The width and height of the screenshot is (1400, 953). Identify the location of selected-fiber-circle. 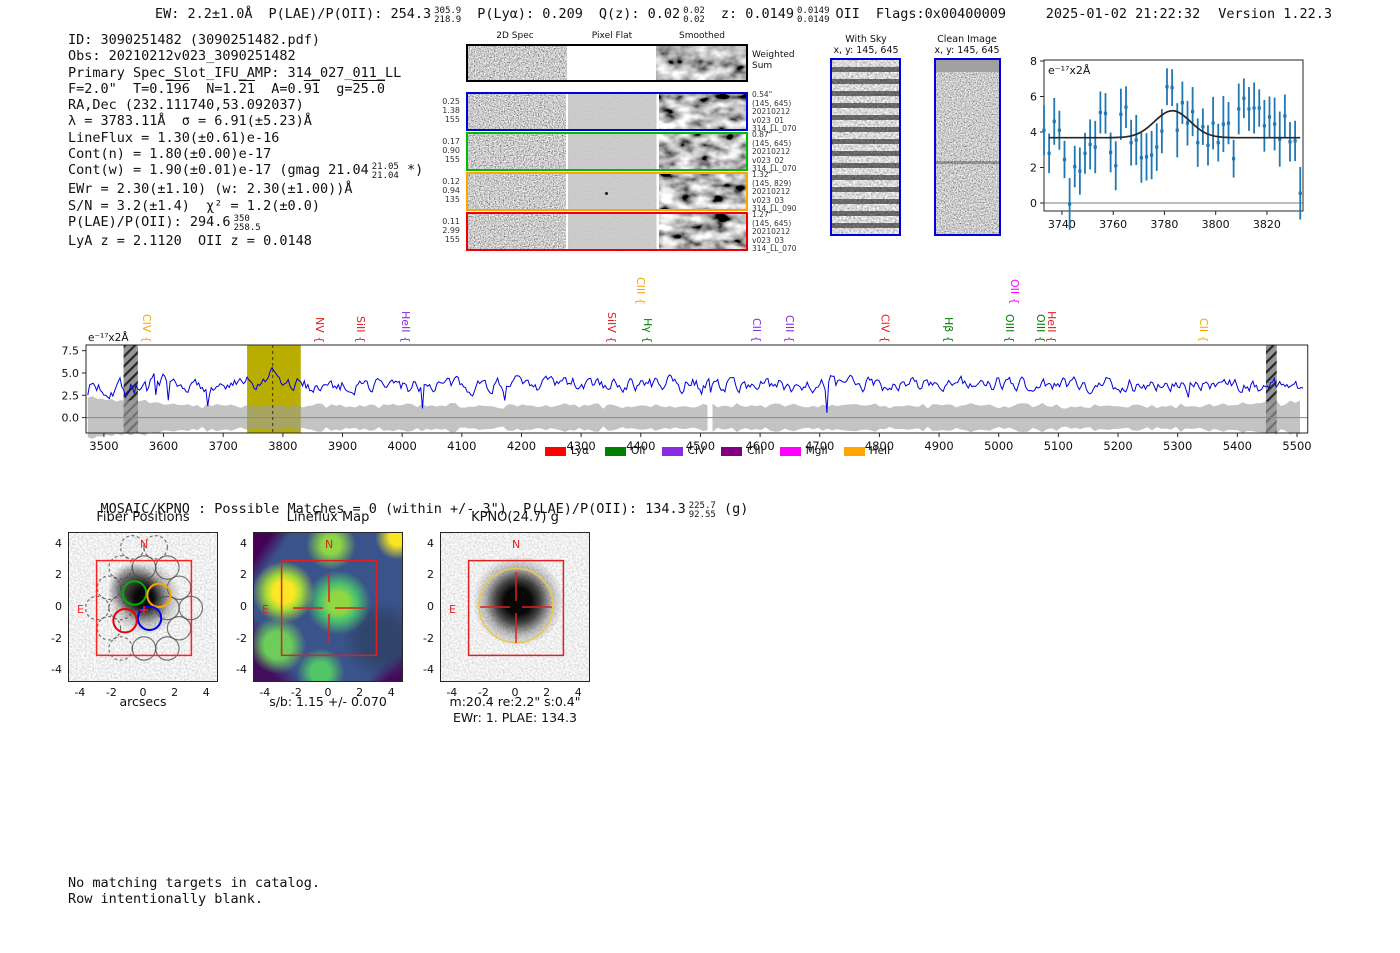
(125, 620).